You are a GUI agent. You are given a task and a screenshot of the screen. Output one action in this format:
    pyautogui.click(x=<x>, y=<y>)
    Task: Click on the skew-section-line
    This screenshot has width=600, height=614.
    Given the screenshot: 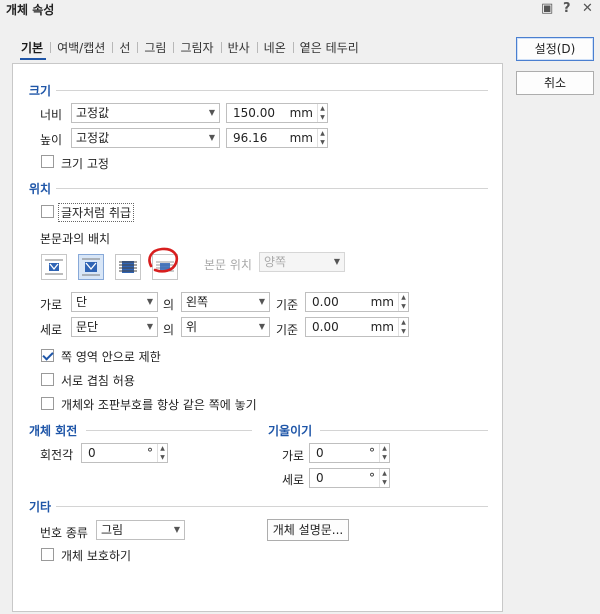 What is the action you would take?
    pyautogui.click(x=404, y=430)
    